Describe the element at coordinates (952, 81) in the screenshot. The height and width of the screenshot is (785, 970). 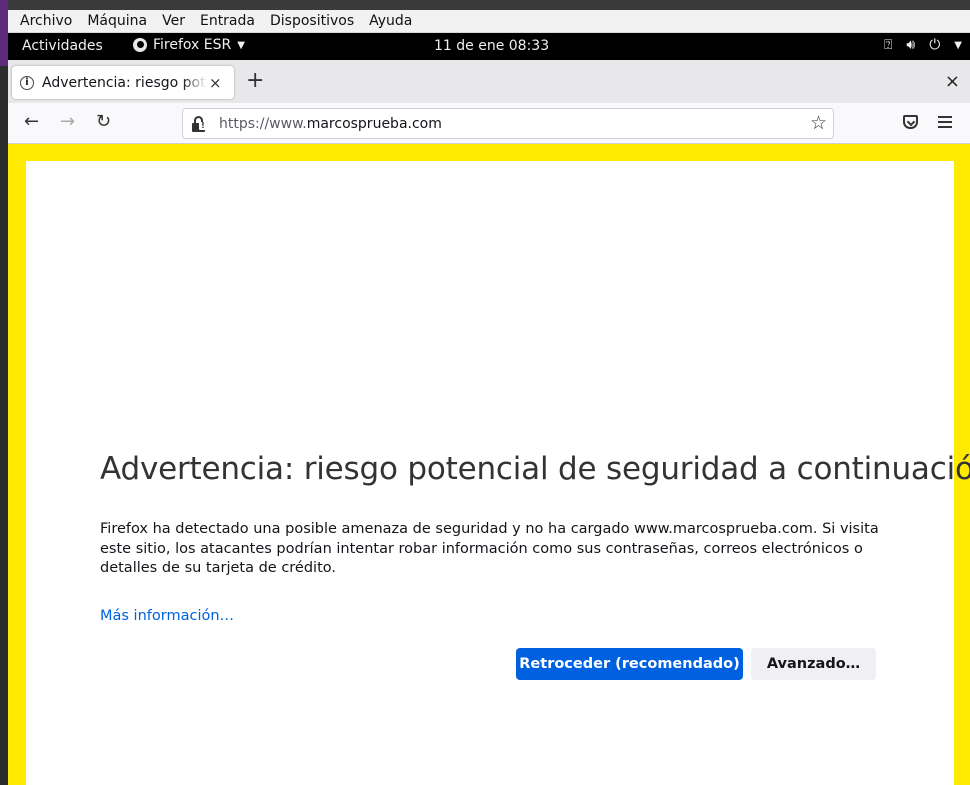
I see `window-close-button: ×` at that location.